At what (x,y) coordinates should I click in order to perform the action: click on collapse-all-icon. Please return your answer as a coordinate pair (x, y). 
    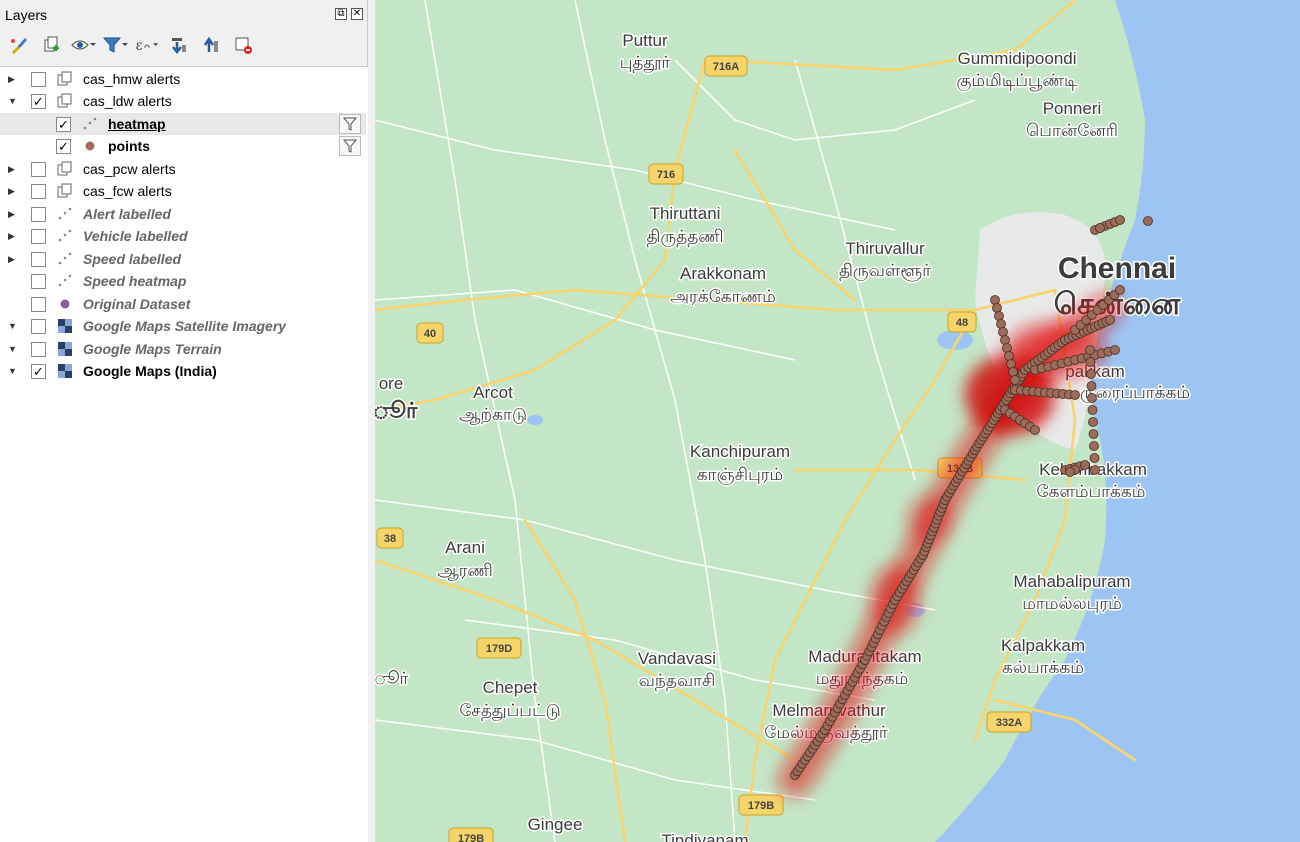
    Looking at the image, I should click on (211, 45).